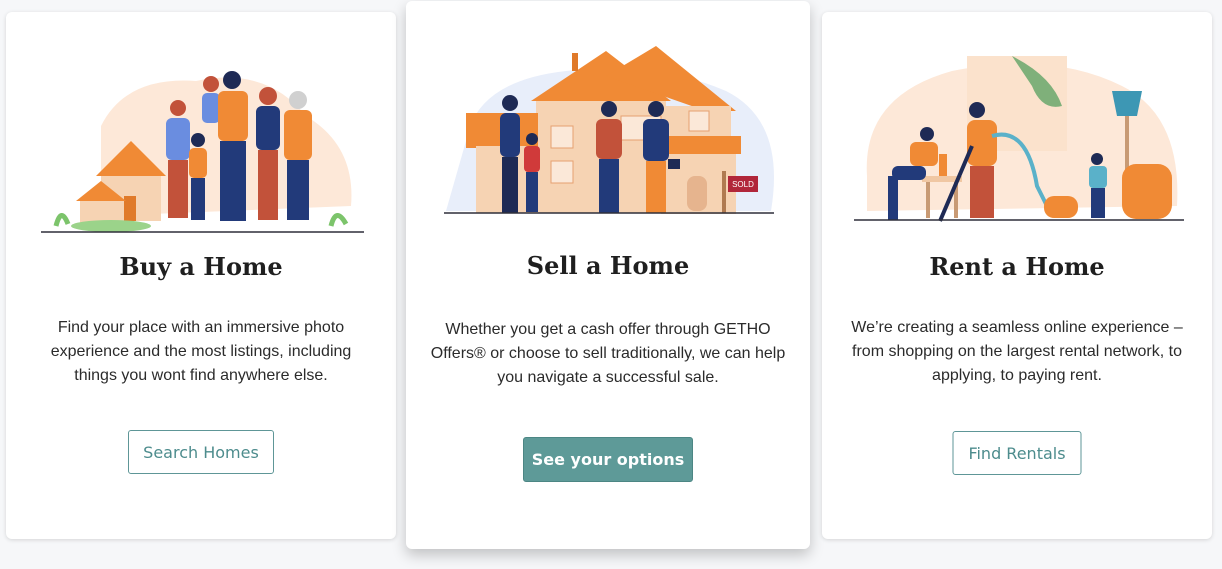 The width and height of the screenshot is (1222, 569). I want to click on see-options-button: See your options, so click(608, 459).